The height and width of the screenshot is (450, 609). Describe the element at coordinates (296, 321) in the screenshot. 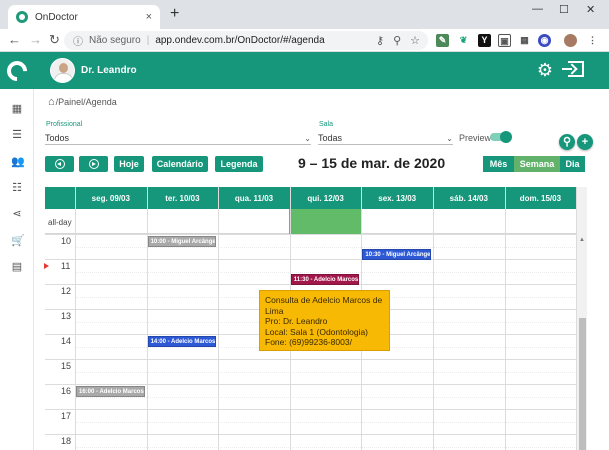

I see `tooltip-professional: Pro: Dr. Leandro` at that location.